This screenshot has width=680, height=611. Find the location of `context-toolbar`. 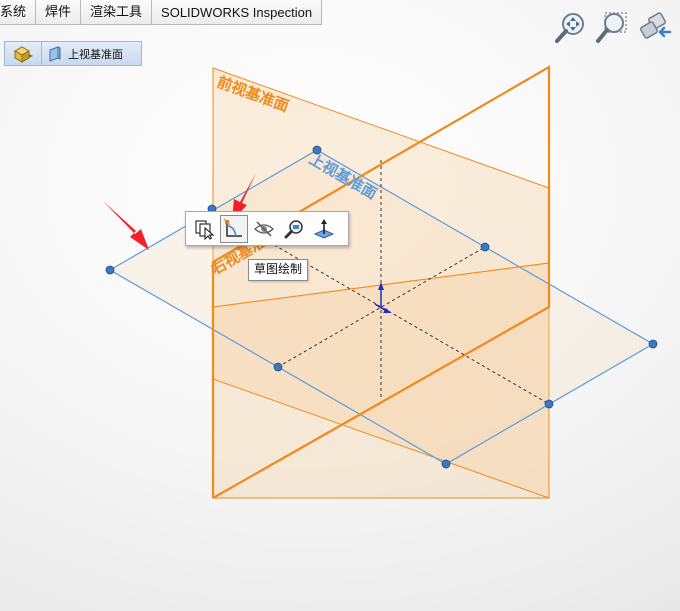

context-toolbar is located at coordinates (267, 228).